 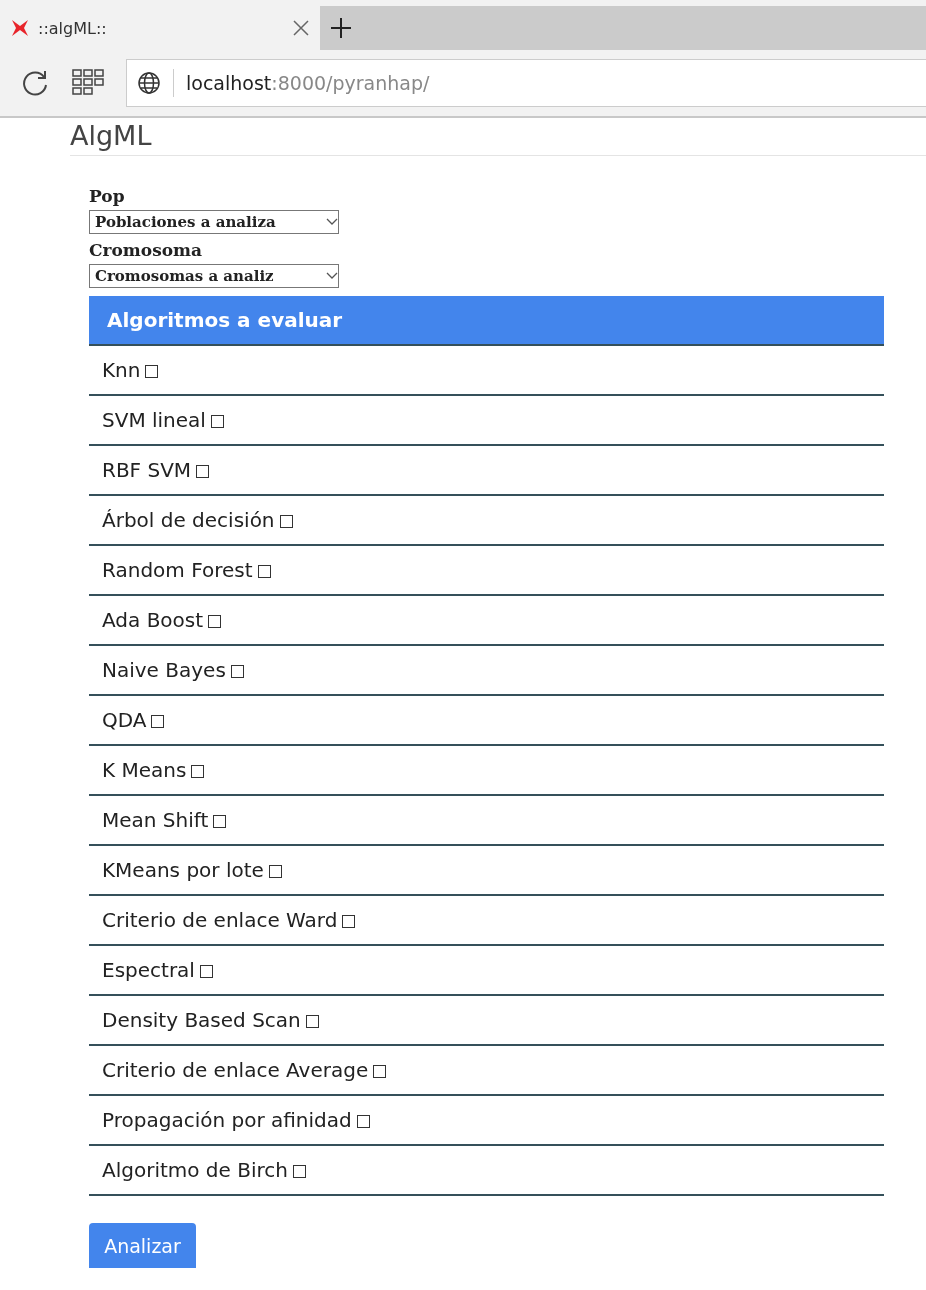 What do you see at coordinates (35, 83) in the screenshot?
I see `refresh-icon` at bounding box center [35, 83].